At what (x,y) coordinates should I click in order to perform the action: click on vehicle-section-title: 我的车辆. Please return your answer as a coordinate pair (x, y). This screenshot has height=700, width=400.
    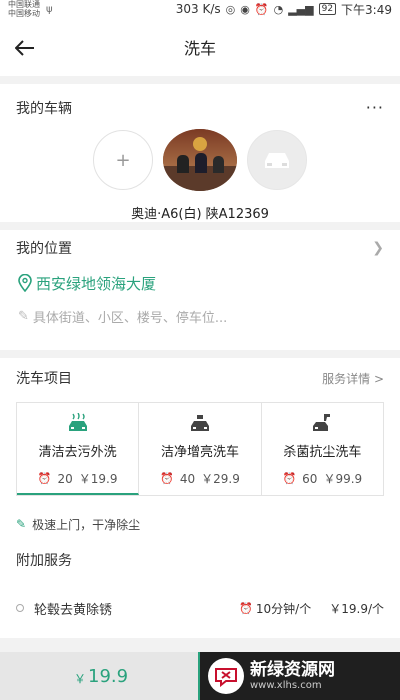
    Looking at the image, I should click on (44, 109).